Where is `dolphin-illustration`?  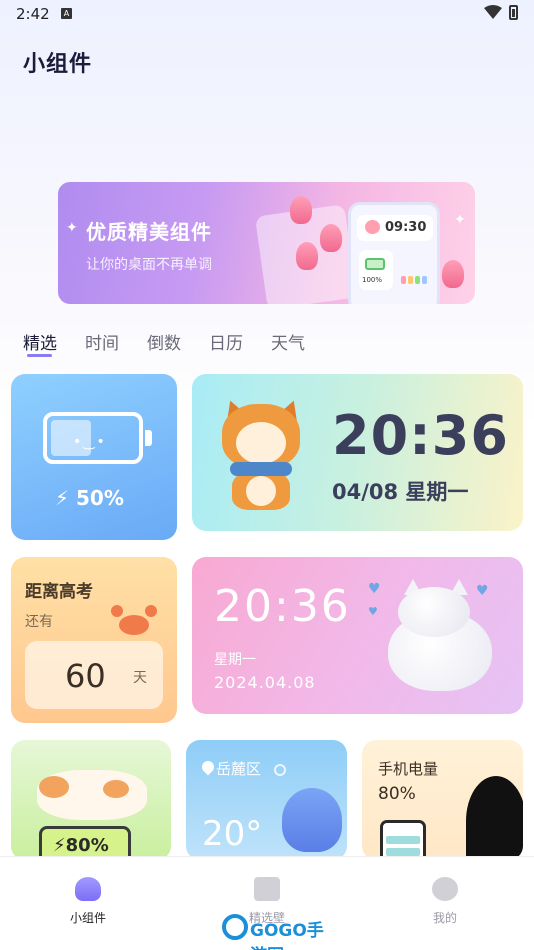
dolphin-illustration is located at coordinates (312, 820).